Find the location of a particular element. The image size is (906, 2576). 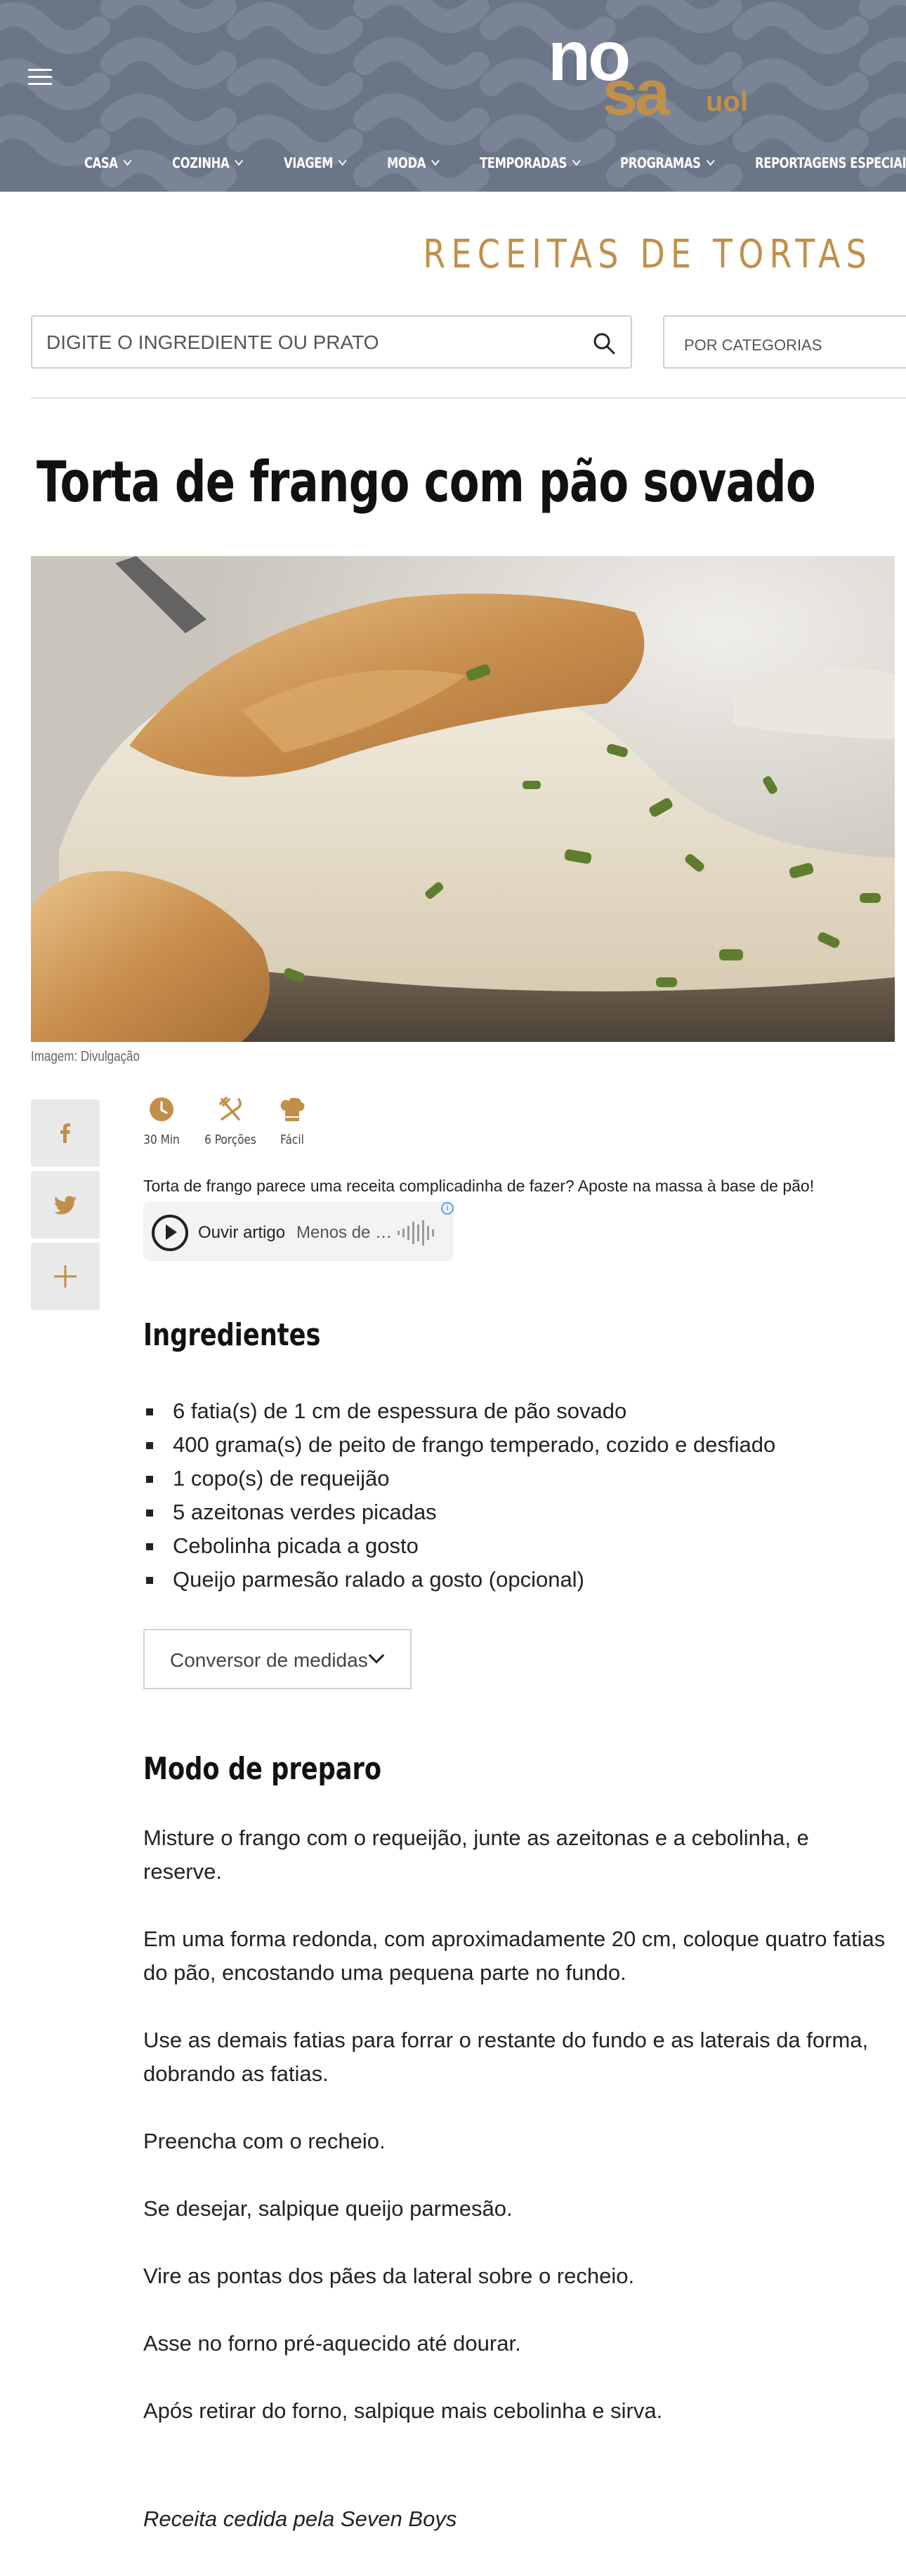

image-caption: Imagem: Divulgação is located at coordinates (85, 1056).